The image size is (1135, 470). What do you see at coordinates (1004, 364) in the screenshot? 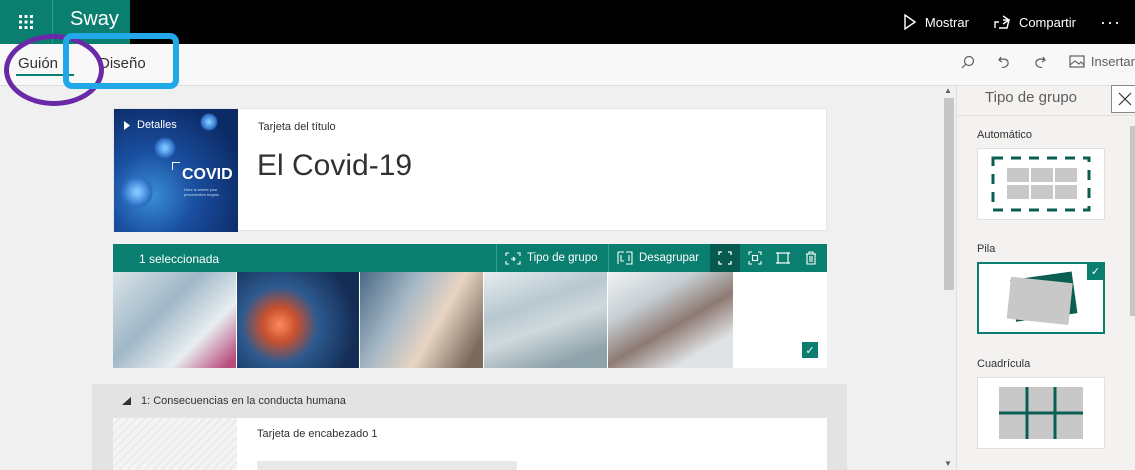
I see `option-label-grid: Cuadrícula` at bounding box center [1004, 364].